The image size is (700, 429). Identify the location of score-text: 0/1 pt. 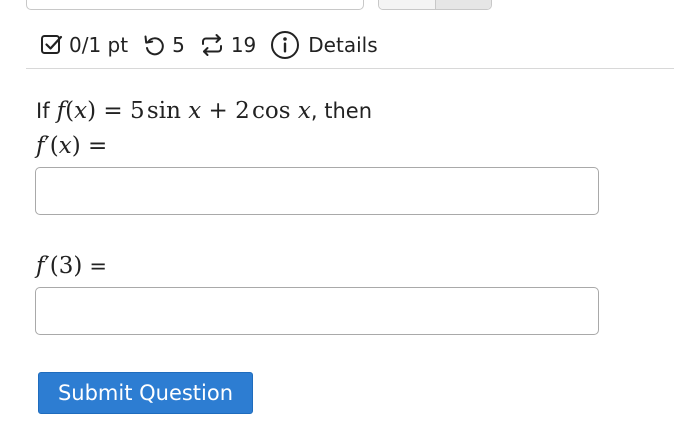
(99, 45).